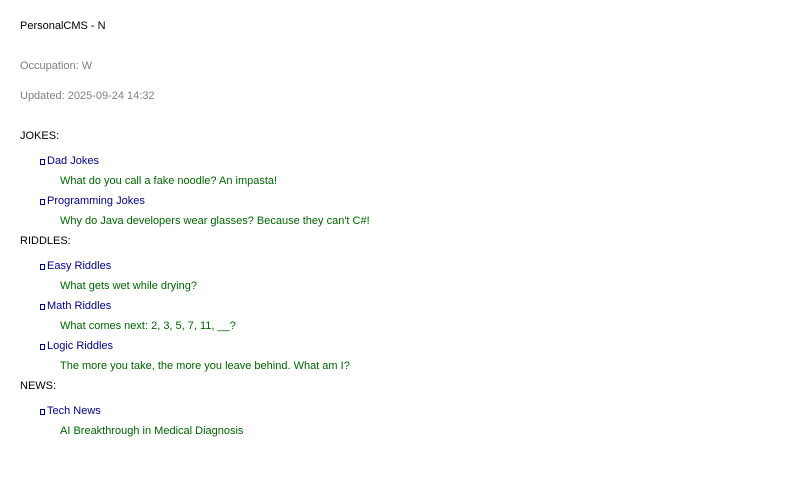  What do you see at coordinates (73, 161) in the screenshot?
I see `subcategory-label: Dad Jokes` at bounding box center [73, 161].